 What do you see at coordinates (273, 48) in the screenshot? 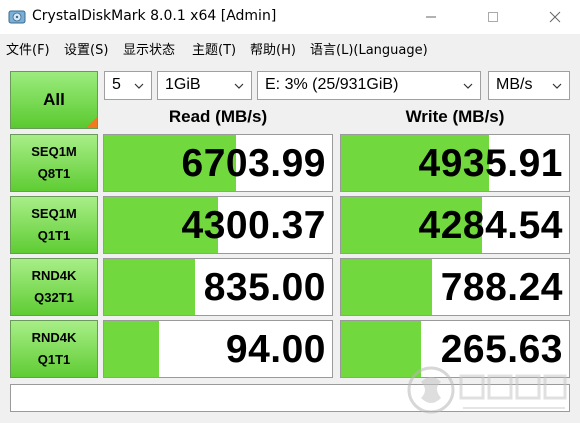
I see `menu-help: 帮助(H)` at bounding box center [273, 48].